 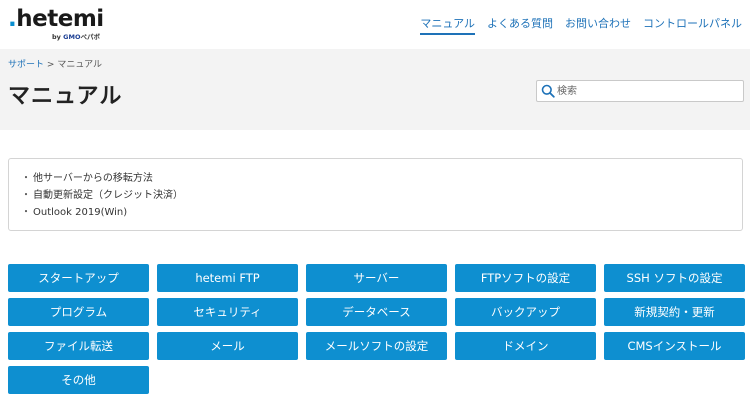 What do you see at coordinates (78, 380) in the screenshot?
I see `category-button-other: その他` at bounding box center [78, 380].